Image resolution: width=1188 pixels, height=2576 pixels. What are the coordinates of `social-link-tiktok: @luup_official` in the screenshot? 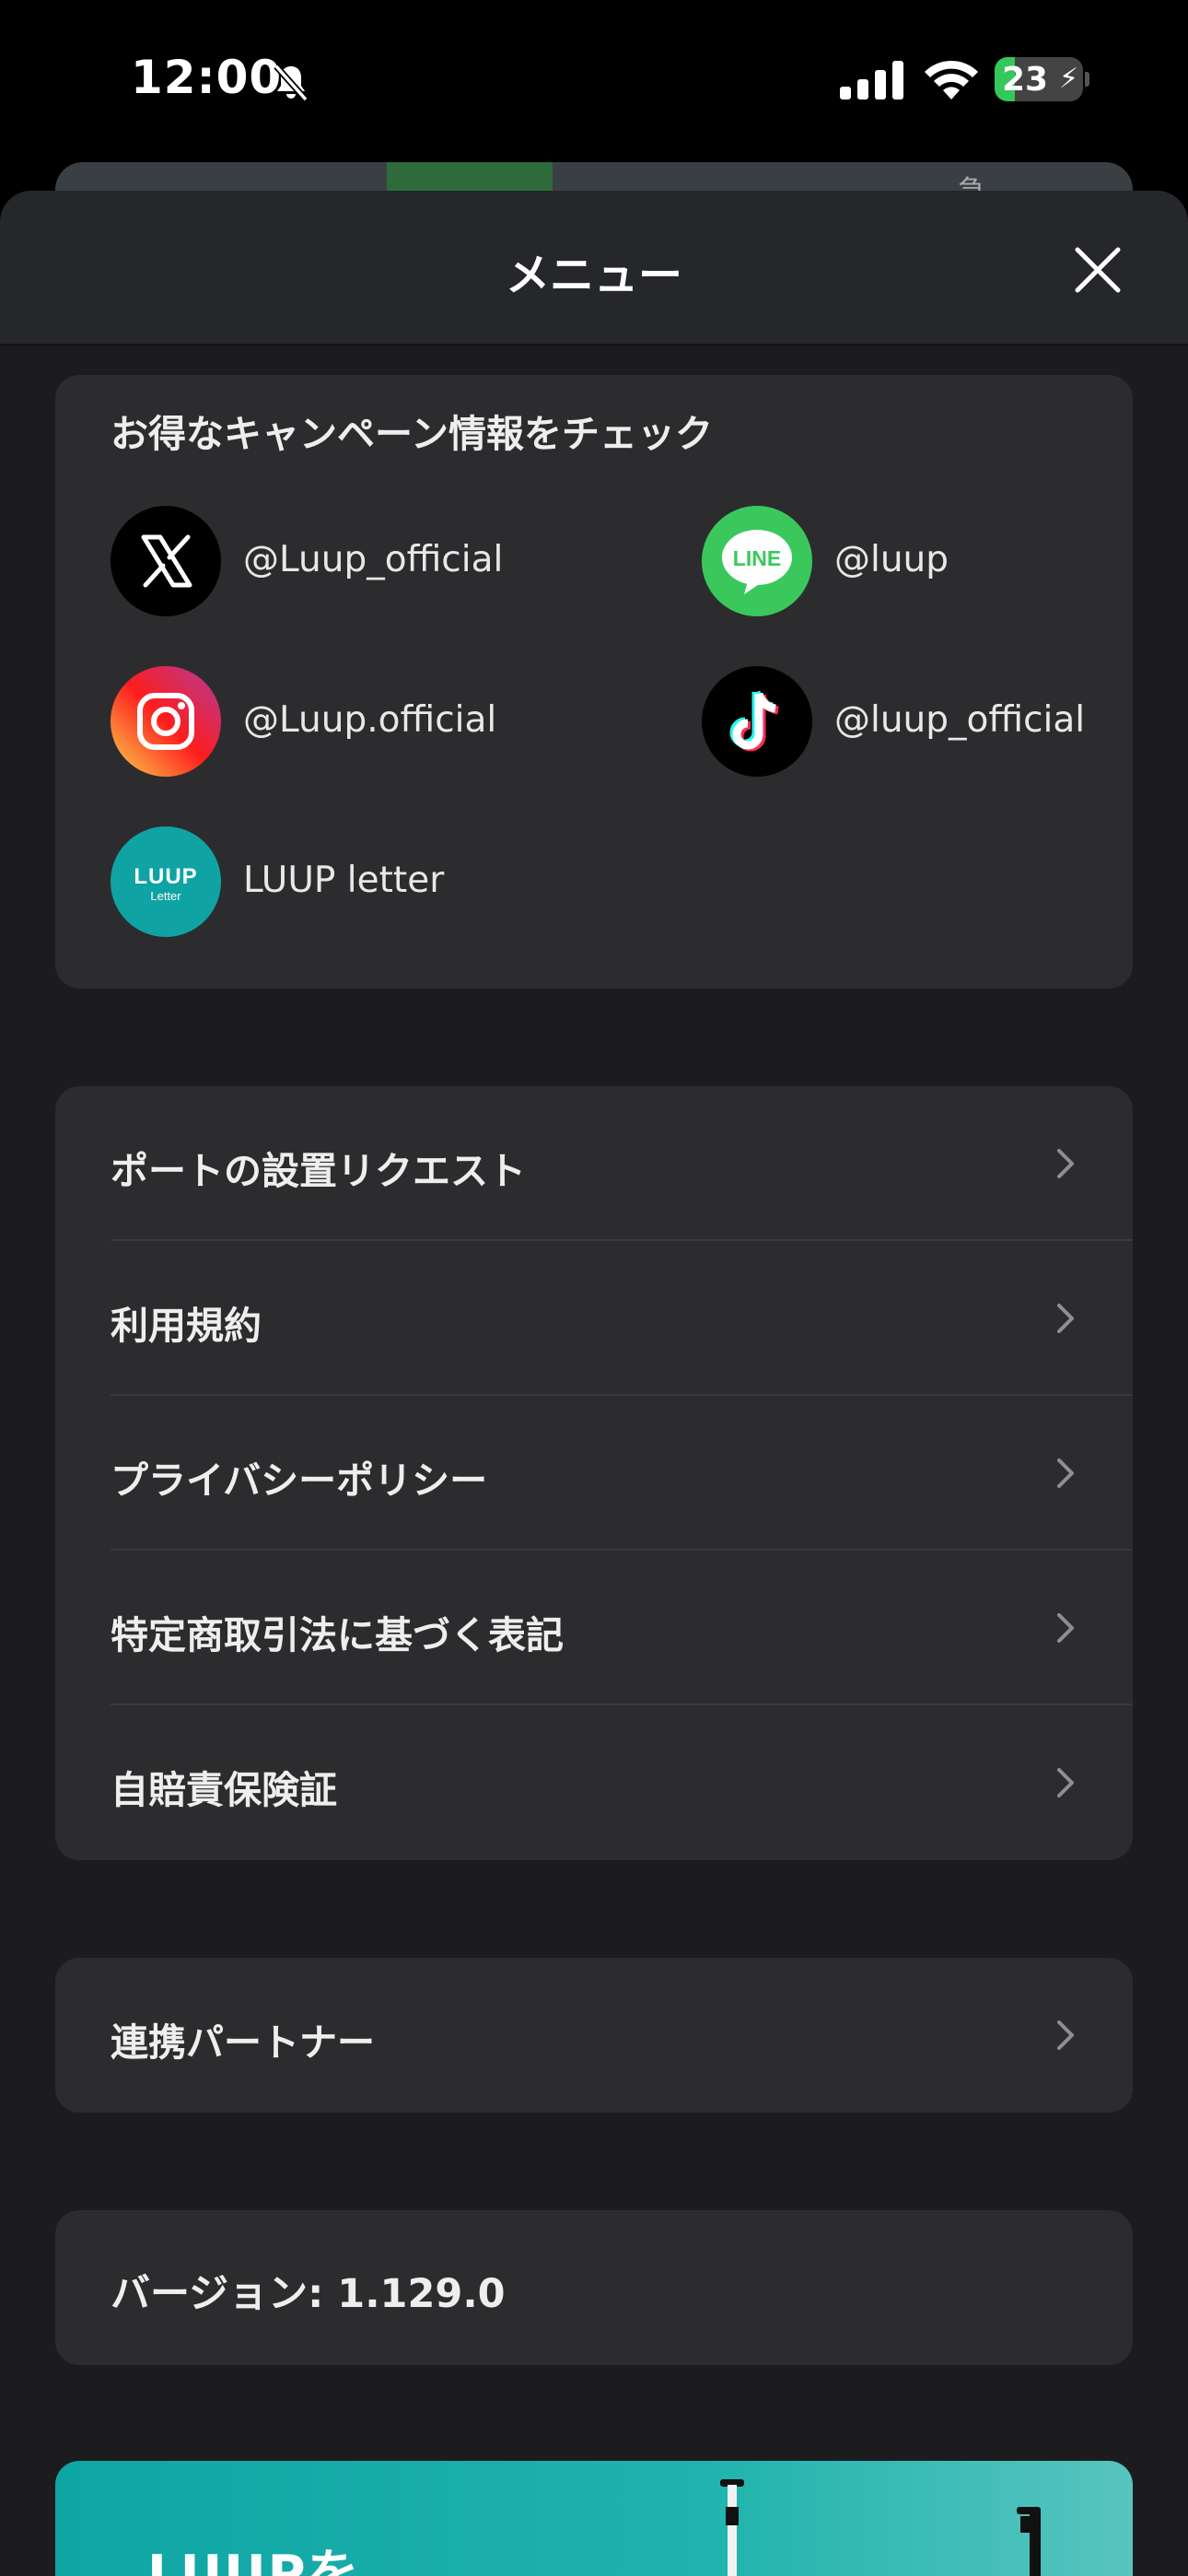 It's located at (904, 721).